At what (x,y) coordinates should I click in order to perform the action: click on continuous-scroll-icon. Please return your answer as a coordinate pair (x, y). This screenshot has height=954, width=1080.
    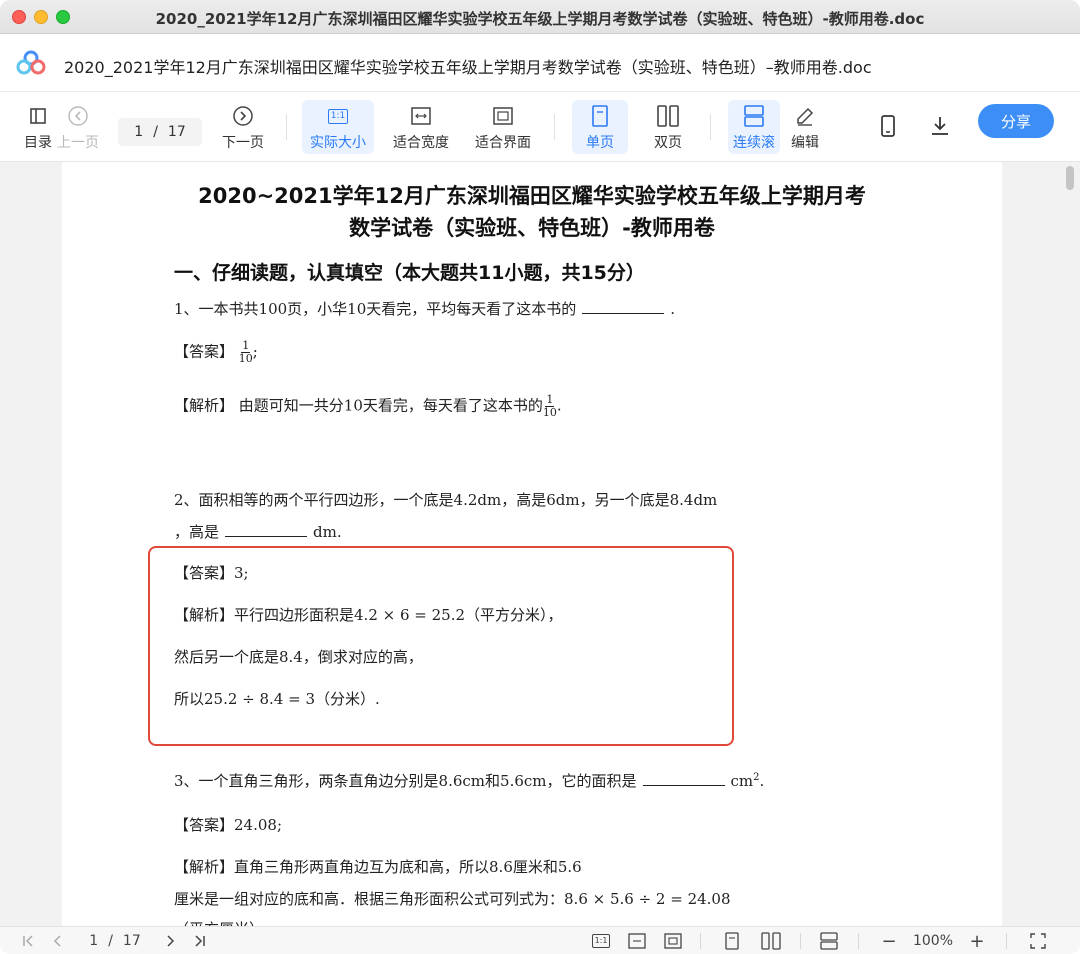
    Looking at the image, I should click on (754, 116).